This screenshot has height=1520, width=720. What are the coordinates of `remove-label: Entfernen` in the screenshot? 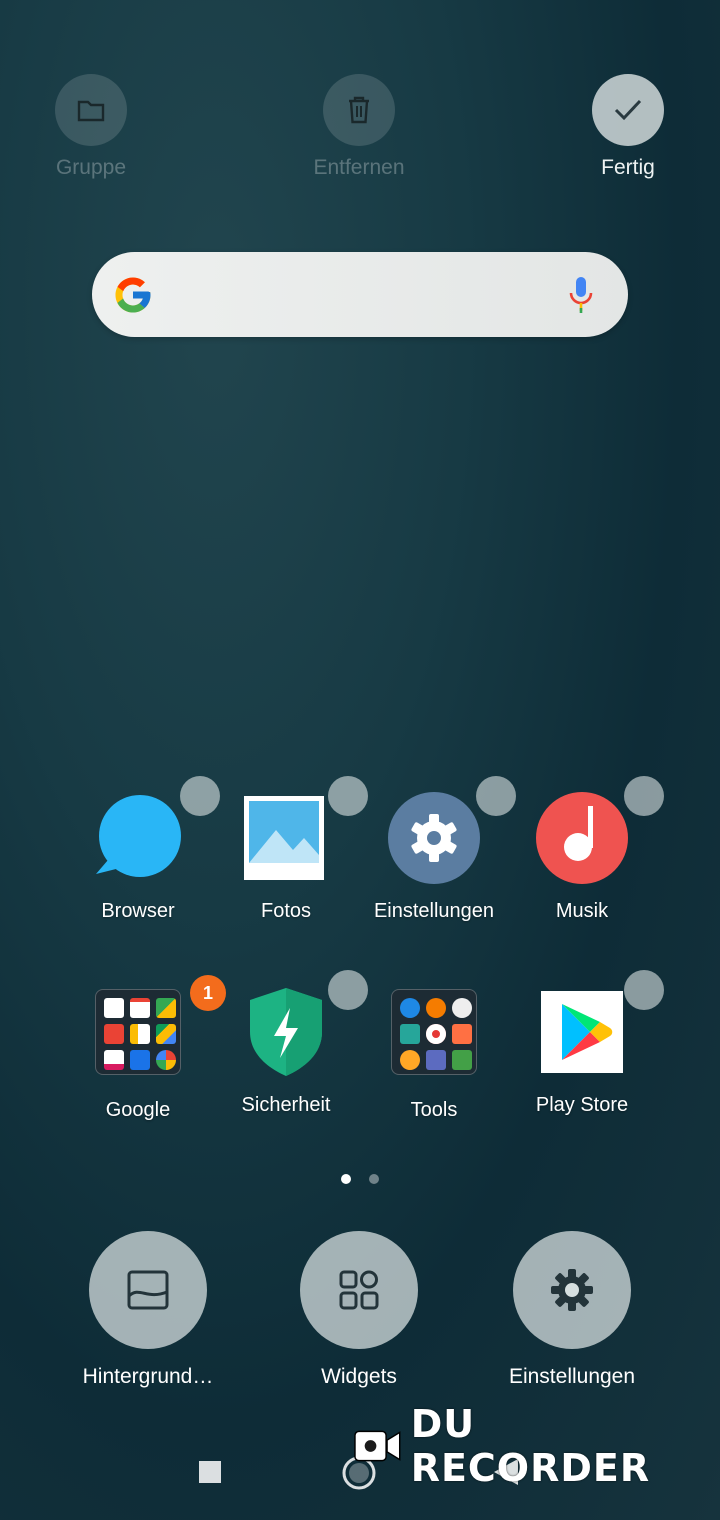 It's located at (359, 167).